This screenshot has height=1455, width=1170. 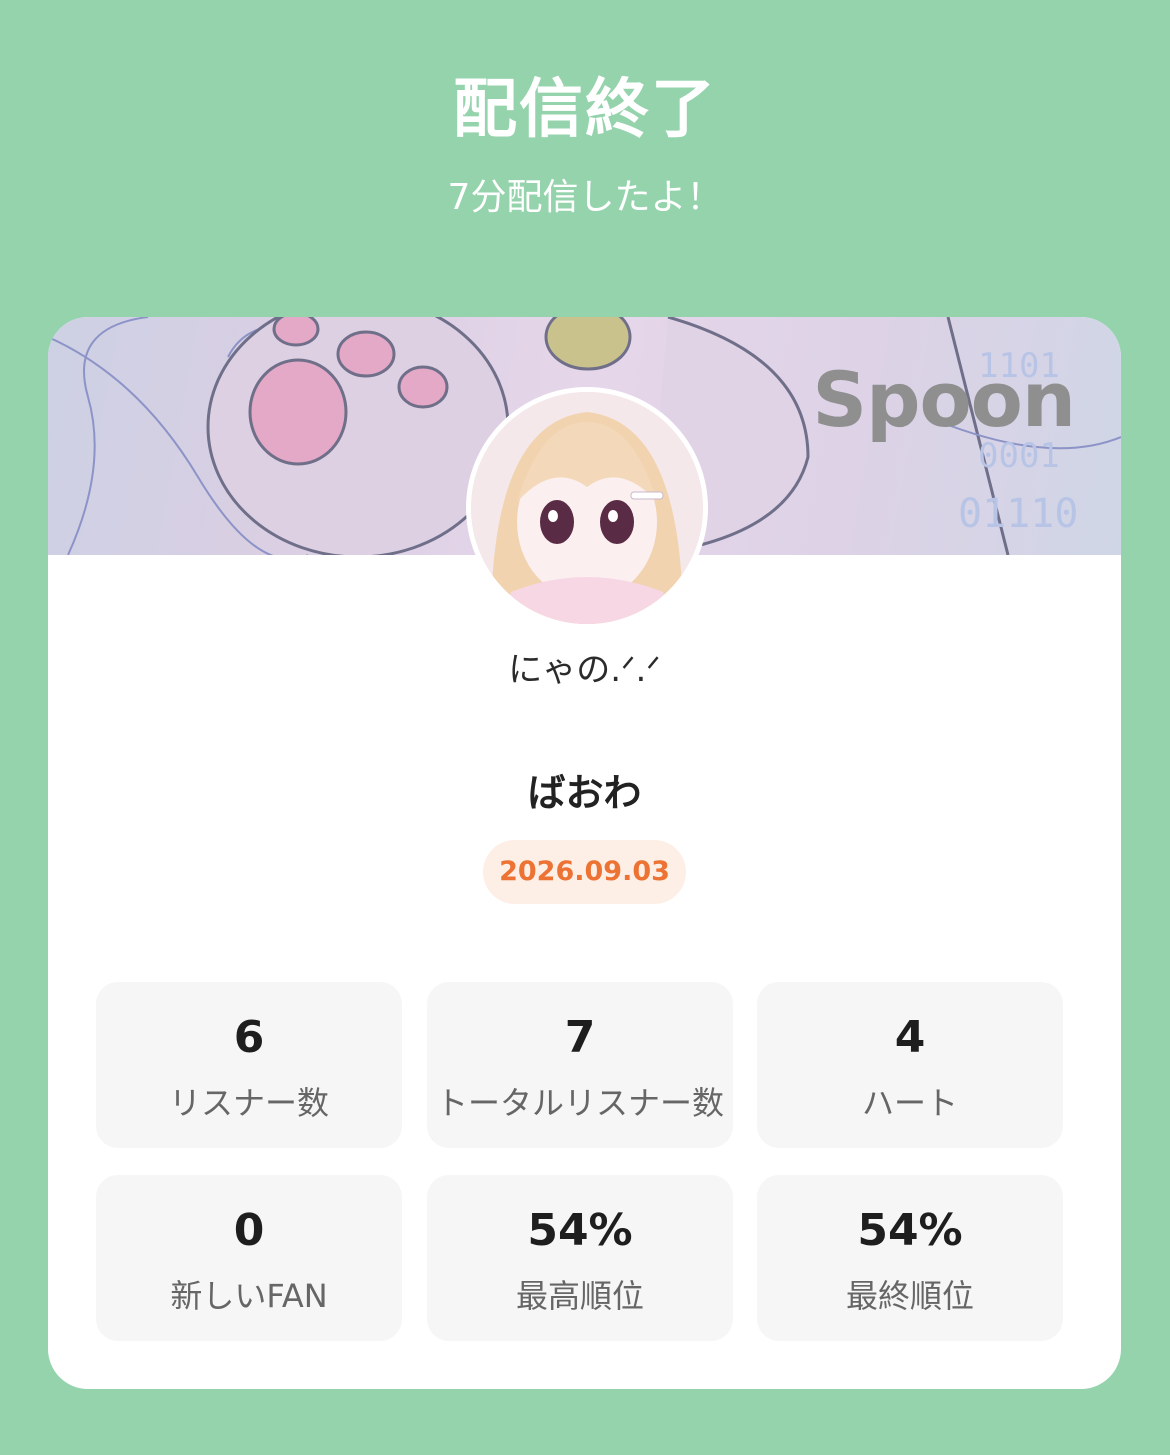 What do you see at coordinates (909, 1296) in the screenshot?
I see `stat-label: 最終順位` at bounding box center [909, 1296].